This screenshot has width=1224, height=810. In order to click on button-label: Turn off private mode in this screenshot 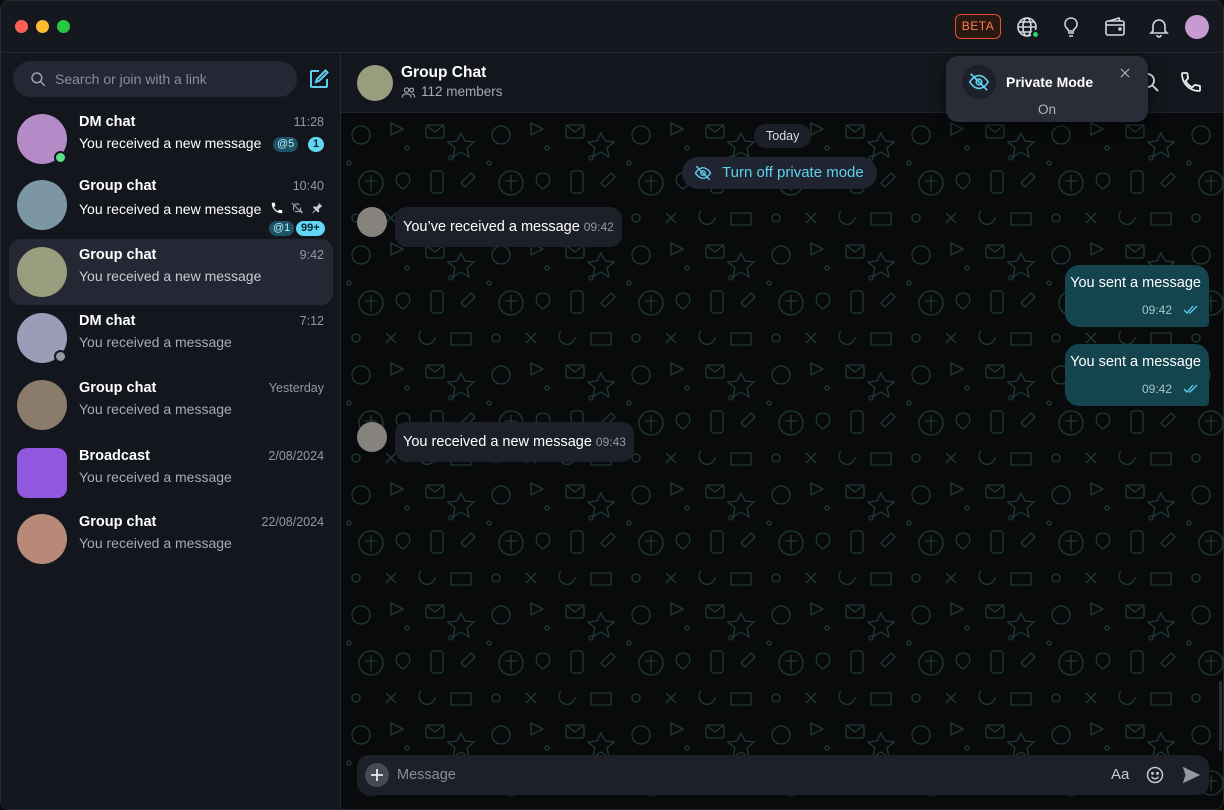, I will do `click(793, 172)`.